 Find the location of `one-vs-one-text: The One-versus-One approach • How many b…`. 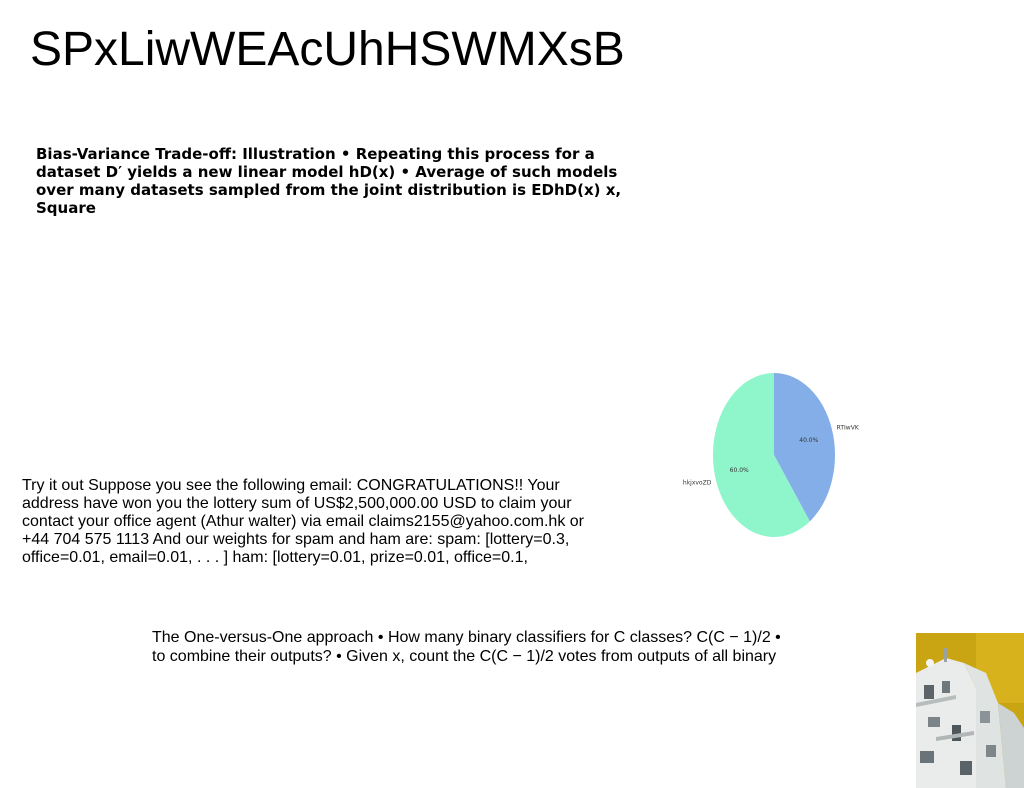

one-vs-one-text: The One-versus-One approach • How many b… is located at coordinates (466, 647).